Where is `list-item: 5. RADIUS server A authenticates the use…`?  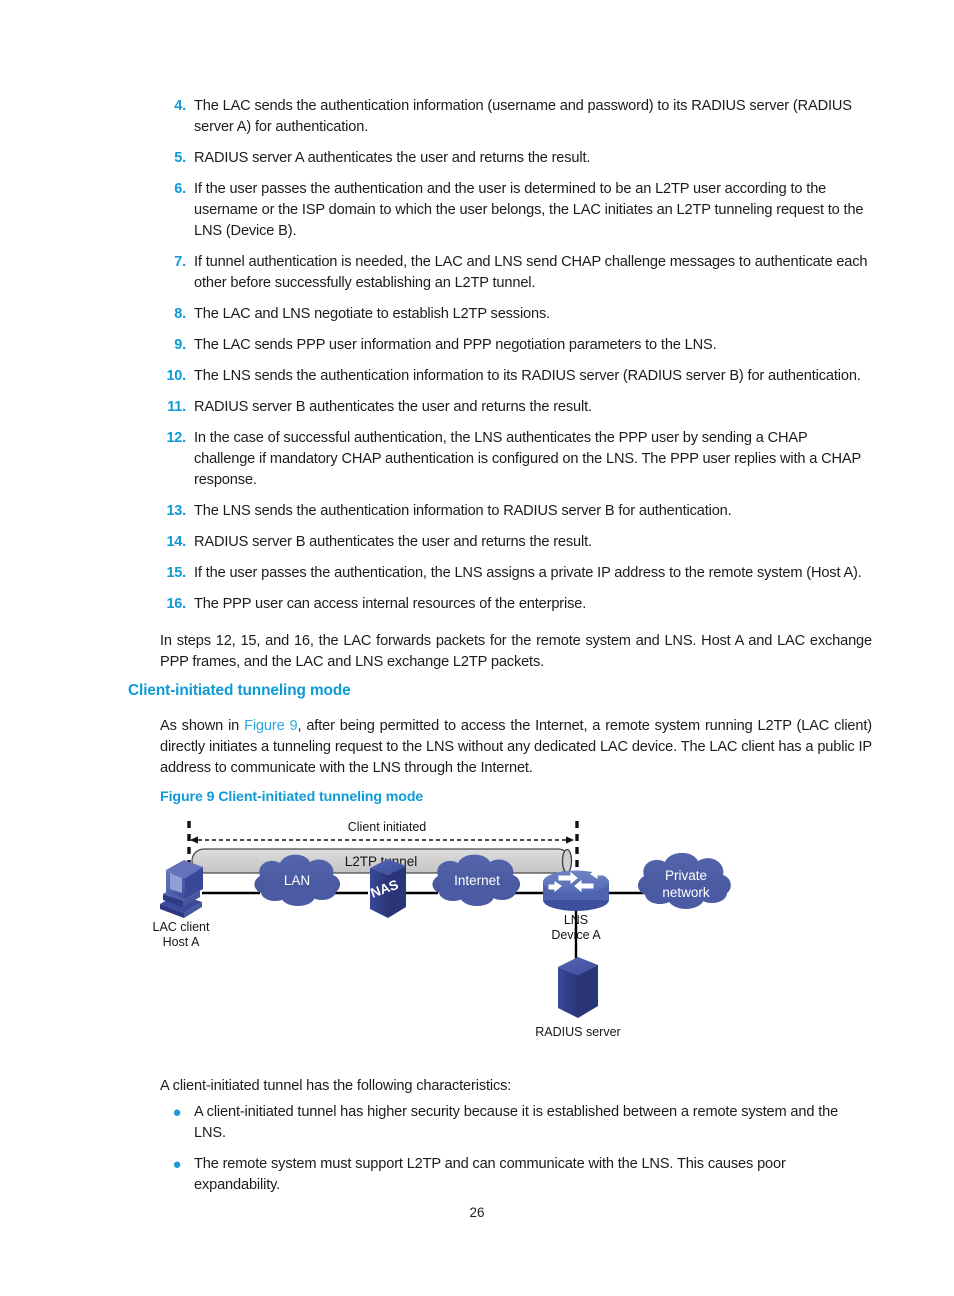
list-item: 5. RADIUS server A authenticates the use… is located at coordinates (516, 158).